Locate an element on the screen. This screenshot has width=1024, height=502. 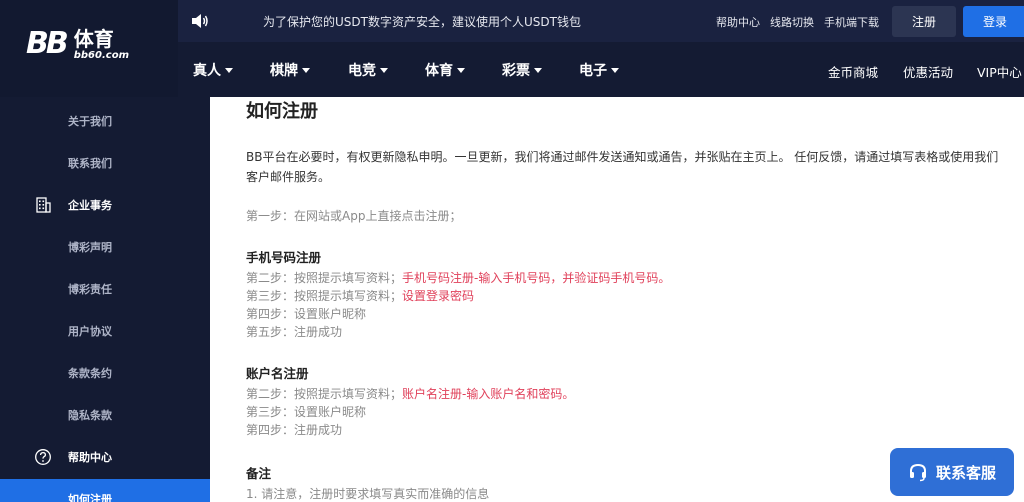
nav-item-sports: 体育 is located at coordinates (445, 70).